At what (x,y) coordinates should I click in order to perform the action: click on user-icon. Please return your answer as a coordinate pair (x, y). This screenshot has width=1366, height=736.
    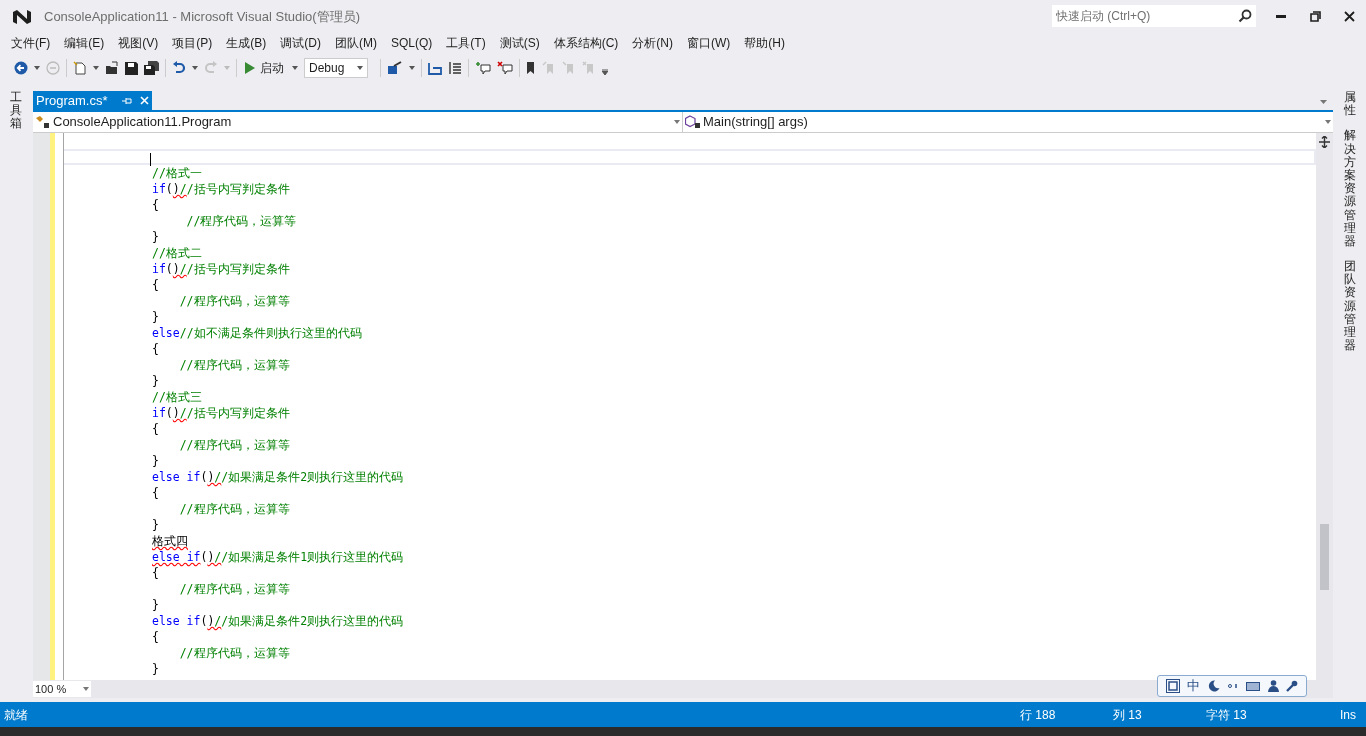
    Looking at the image, I should click on (1273, 686).